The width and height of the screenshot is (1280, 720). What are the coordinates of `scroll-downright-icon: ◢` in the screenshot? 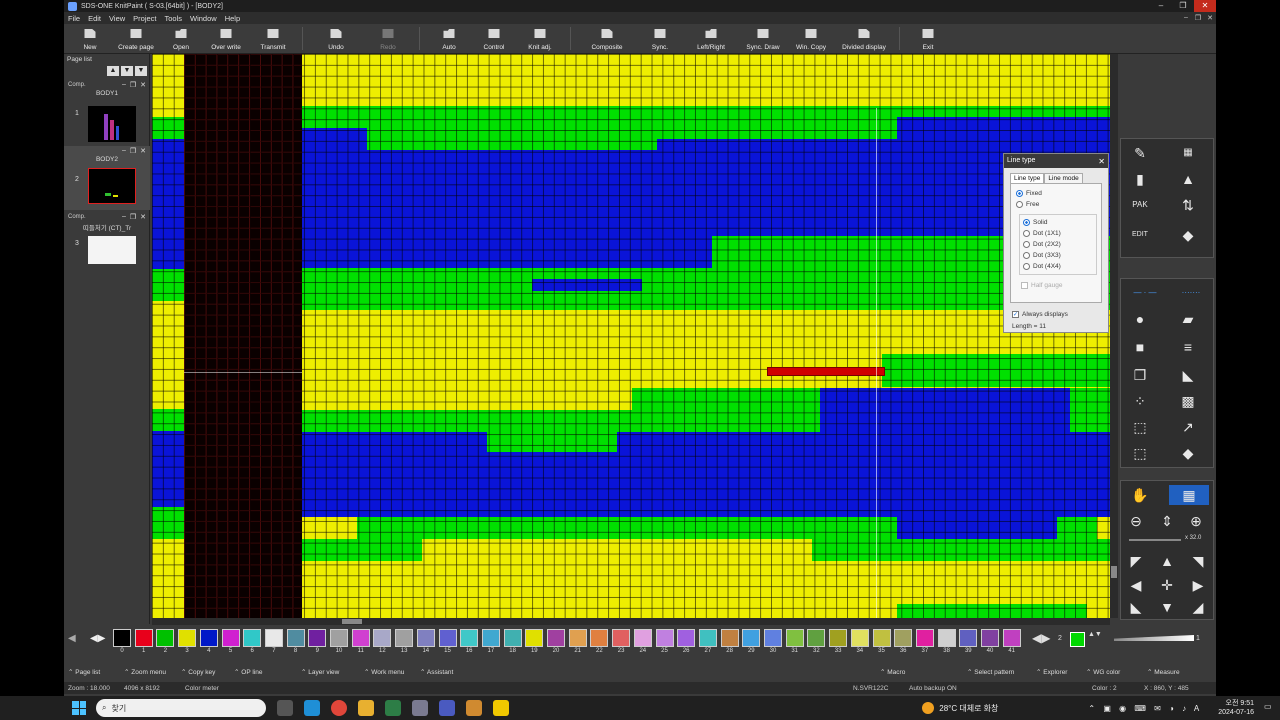 It's located at (1198, 607).